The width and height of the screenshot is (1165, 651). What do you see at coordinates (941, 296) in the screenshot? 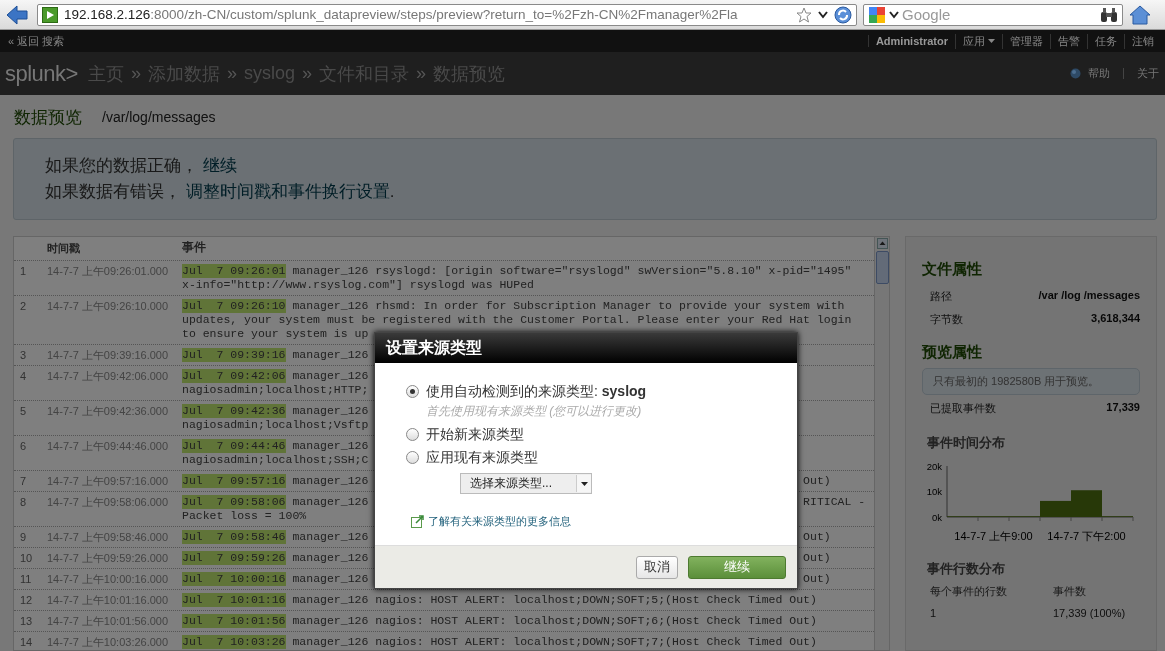
I see `property-label: 路径` at bounding box center [941, 296].